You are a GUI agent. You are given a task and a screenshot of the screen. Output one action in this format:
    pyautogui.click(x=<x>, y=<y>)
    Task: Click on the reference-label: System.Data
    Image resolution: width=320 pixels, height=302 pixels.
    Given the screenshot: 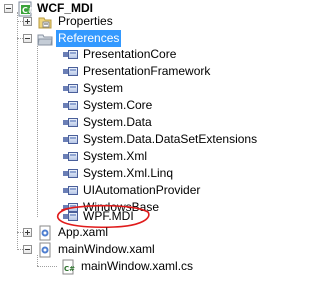 What is the action you would take?
    pyautogui.click(x=117, y=122)
    